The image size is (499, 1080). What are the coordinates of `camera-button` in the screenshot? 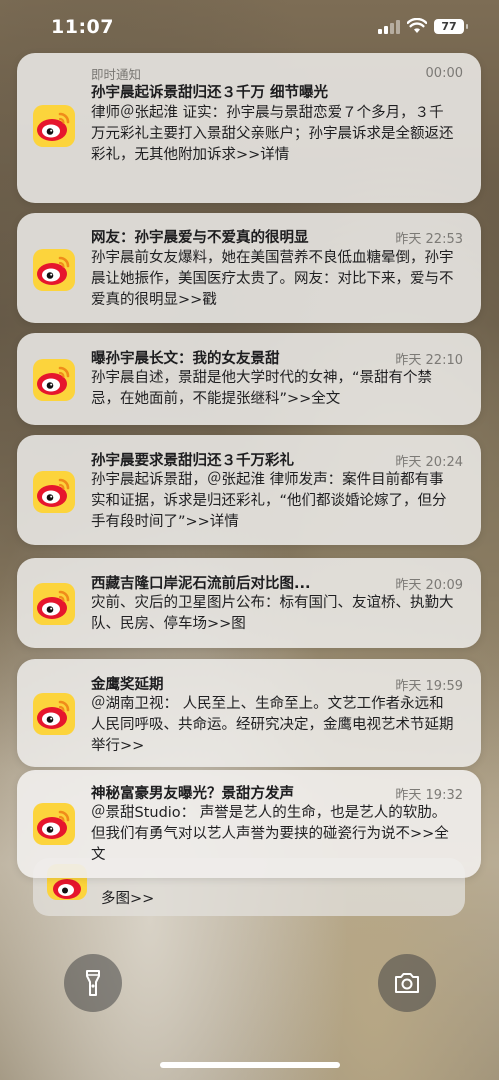 It's located at (407, 983).